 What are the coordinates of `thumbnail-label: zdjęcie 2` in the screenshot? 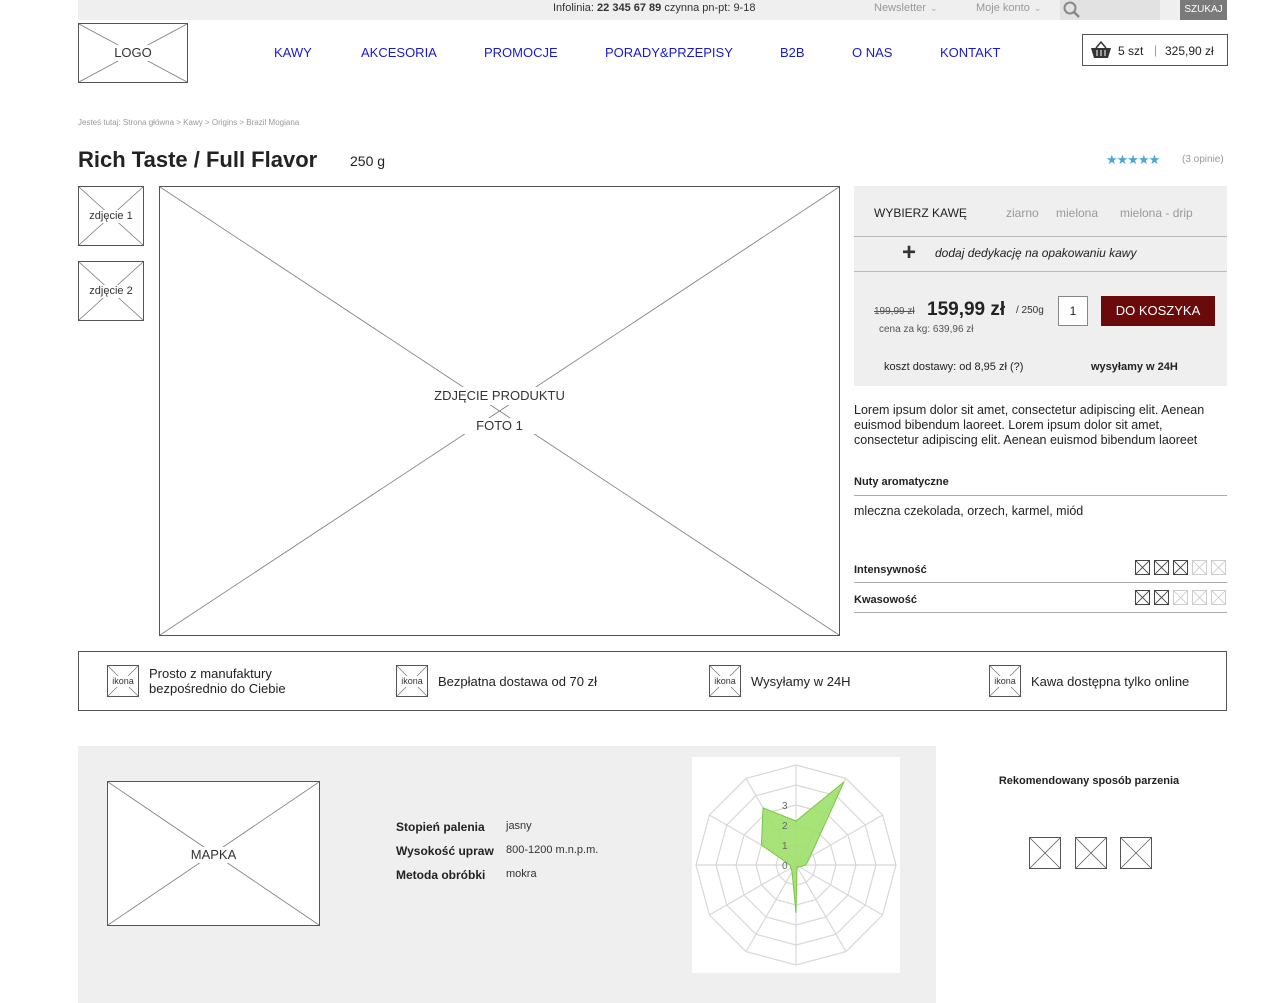 It's located at (111, 292).